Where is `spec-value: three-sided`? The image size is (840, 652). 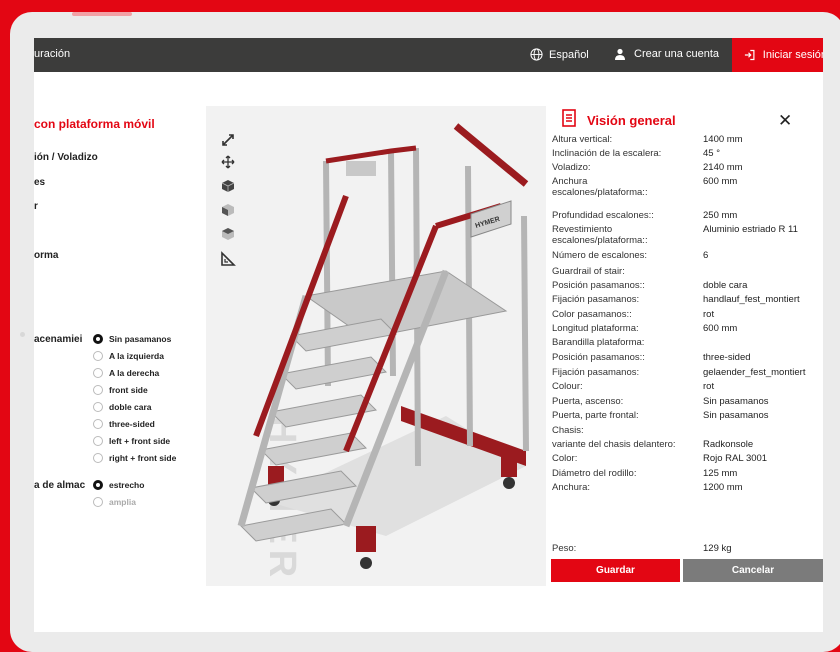
spec-value: three-sided is located at coordinates (727, 357).